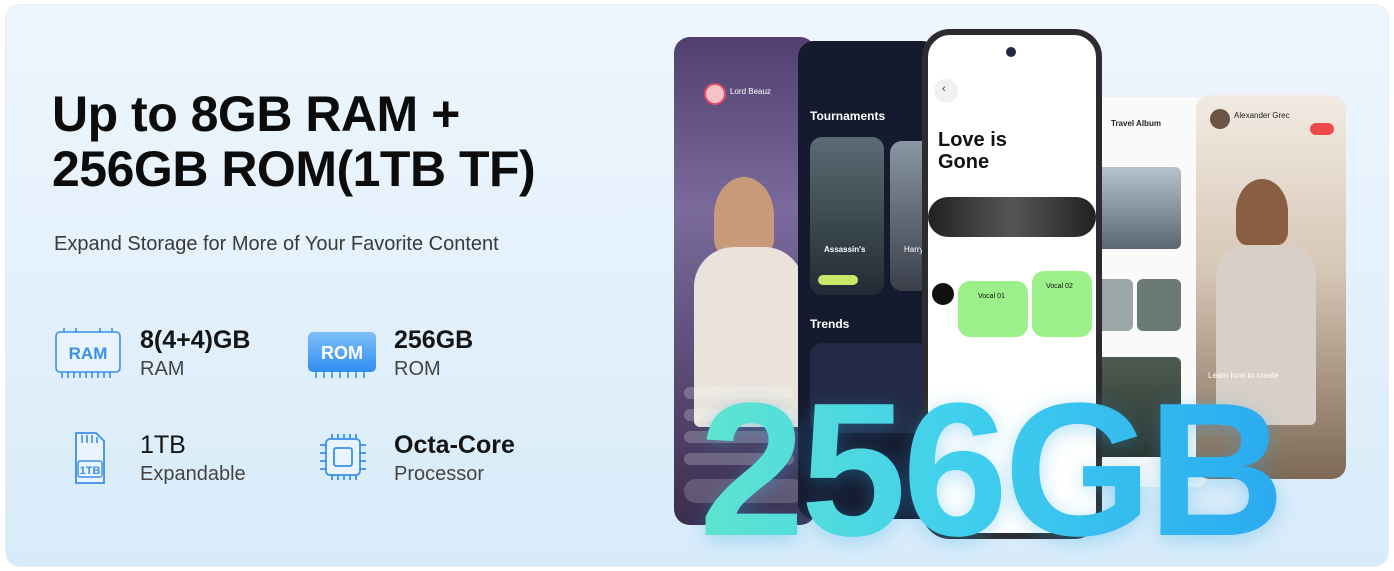 This screenshot has height=571, width=1394. Describe the element at coordinates (162, 369) in the screenshot. I see `ram-label: RAM` at that location.